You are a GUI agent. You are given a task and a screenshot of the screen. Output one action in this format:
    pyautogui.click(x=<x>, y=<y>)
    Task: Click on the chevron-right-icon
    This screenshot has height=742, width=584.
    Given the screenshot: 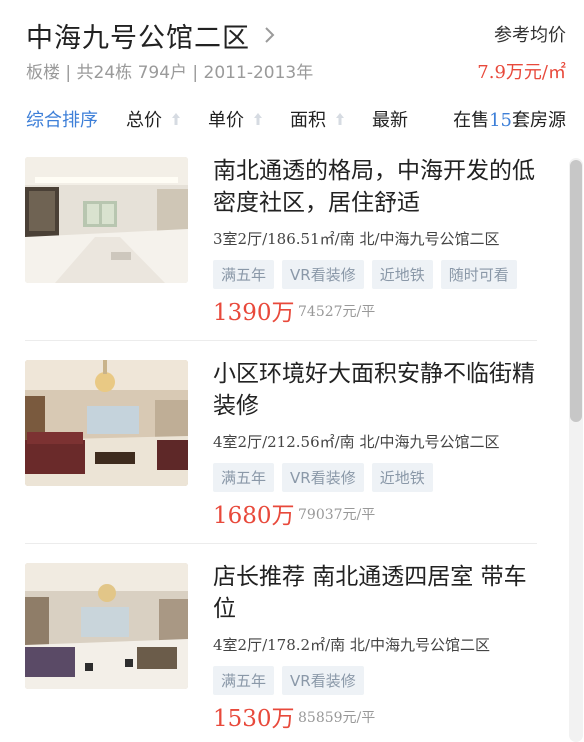 What is the action you would take?
    pyautogui.click(x=270, y=35)
    